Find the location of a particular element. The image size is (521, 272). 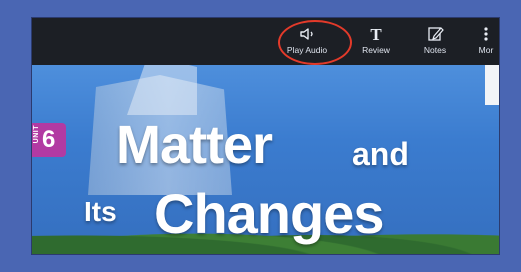

title-changes: Changes is located at coordinates (269, 213).